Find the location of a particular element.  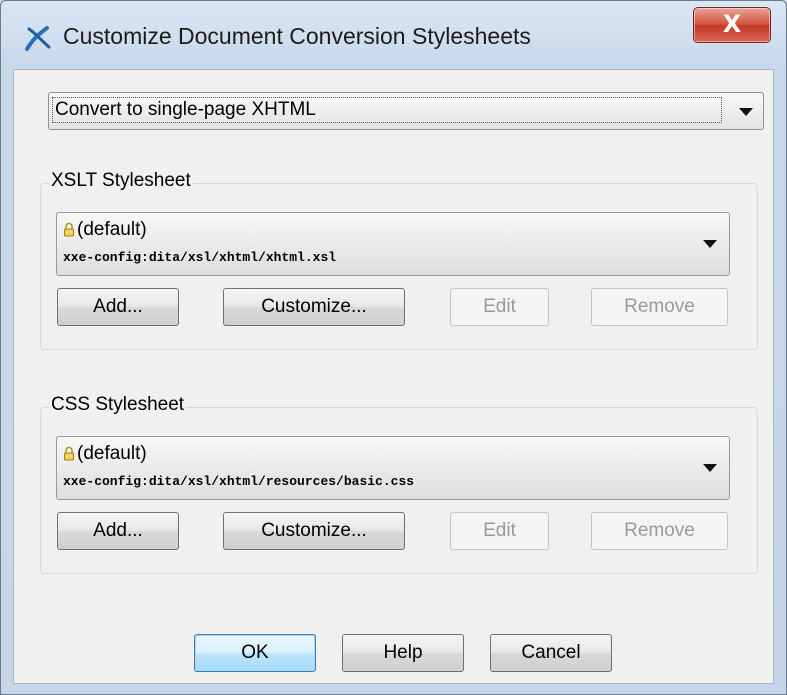

xslt-remove-button: Remove is located at coordinates (659, 307).